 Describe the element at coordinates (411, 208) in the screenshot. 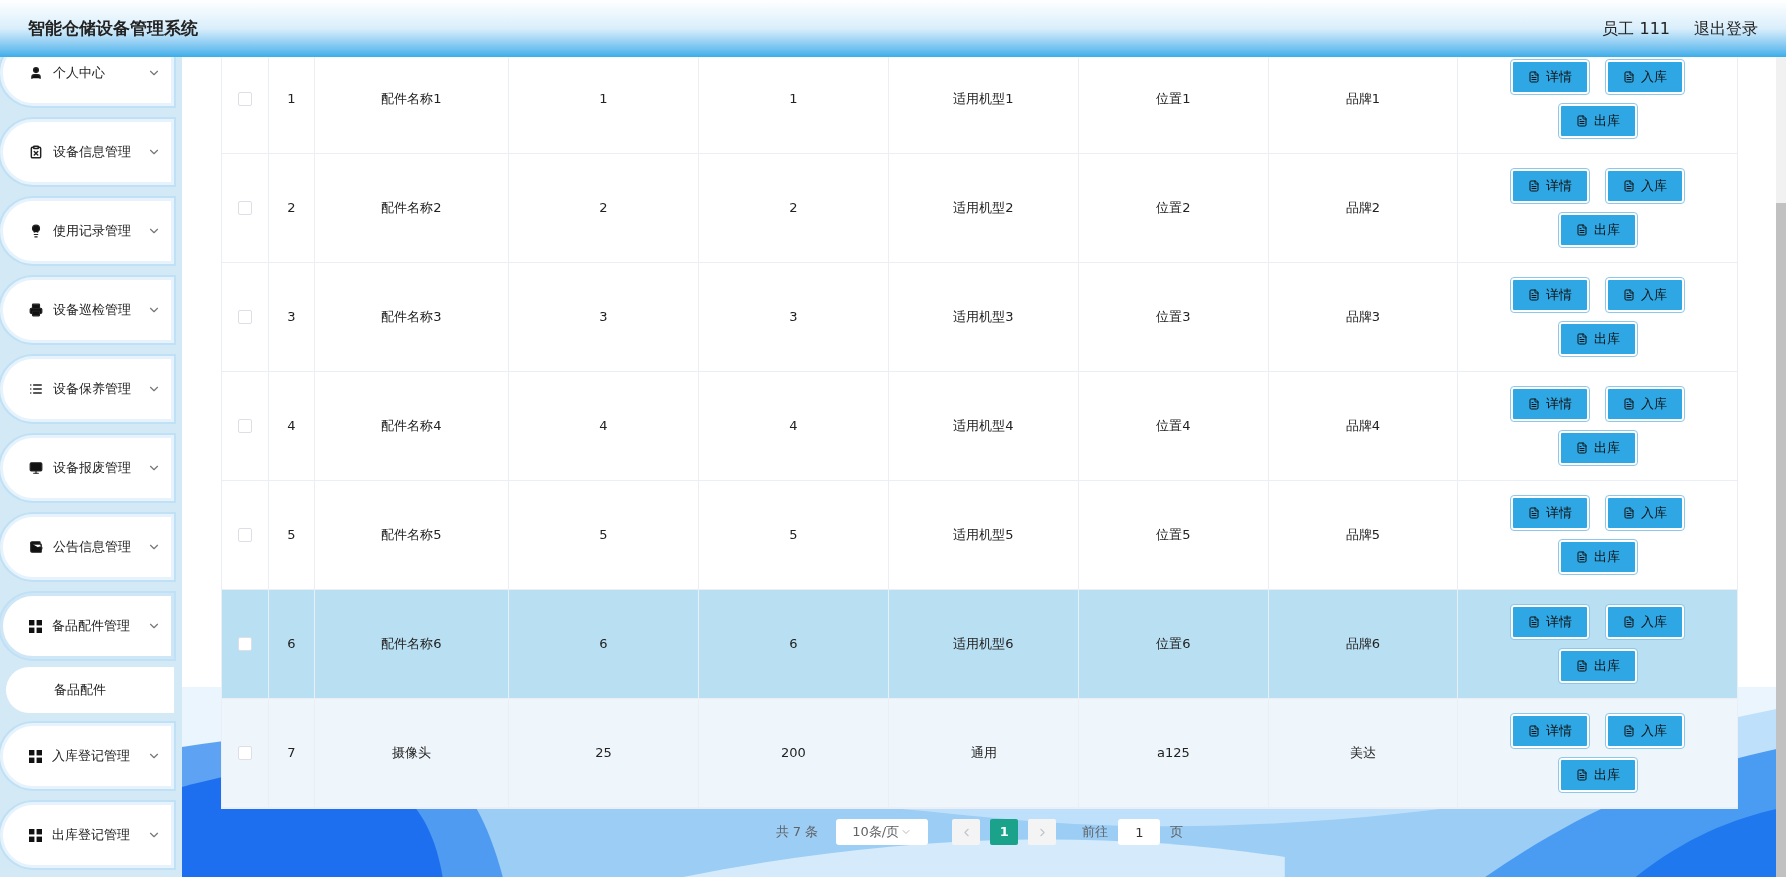

I see `table-cell-text: 配件名称2` at that location.